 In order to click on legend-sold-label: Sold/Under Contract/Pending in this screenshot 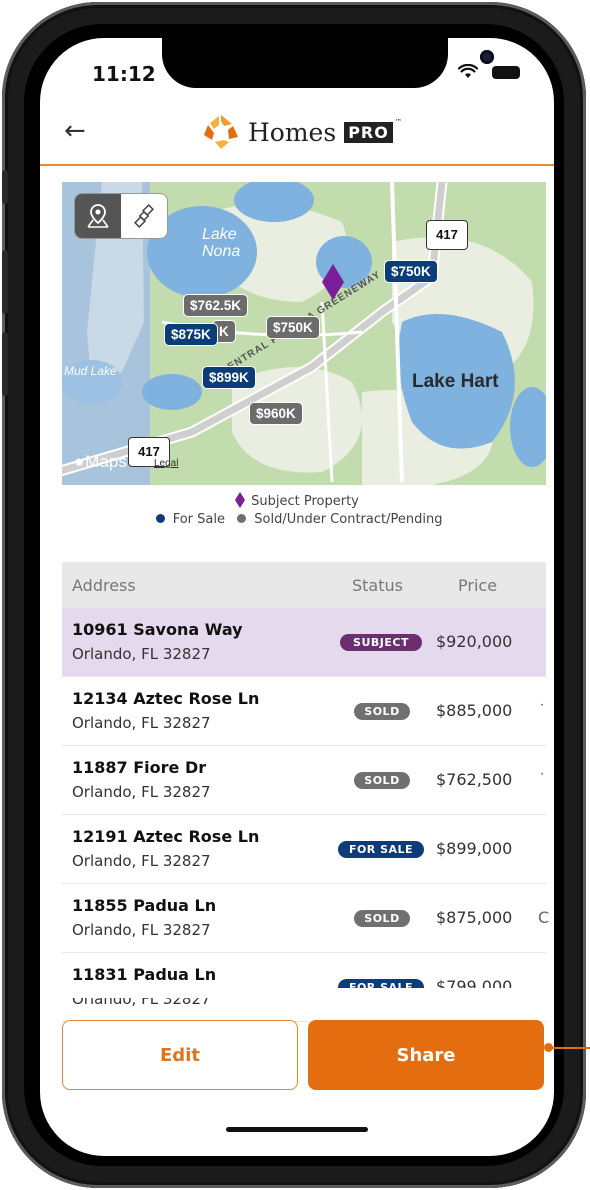, I will do `click(348, 519)`.